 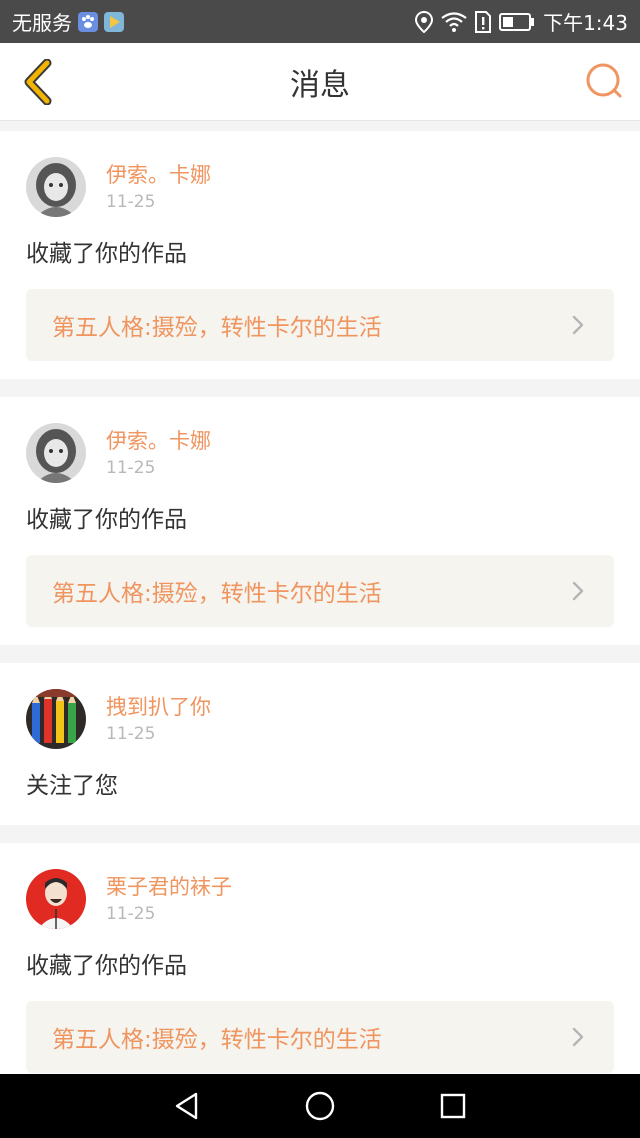 I want to click on back-button, so click(x=38, y=82).